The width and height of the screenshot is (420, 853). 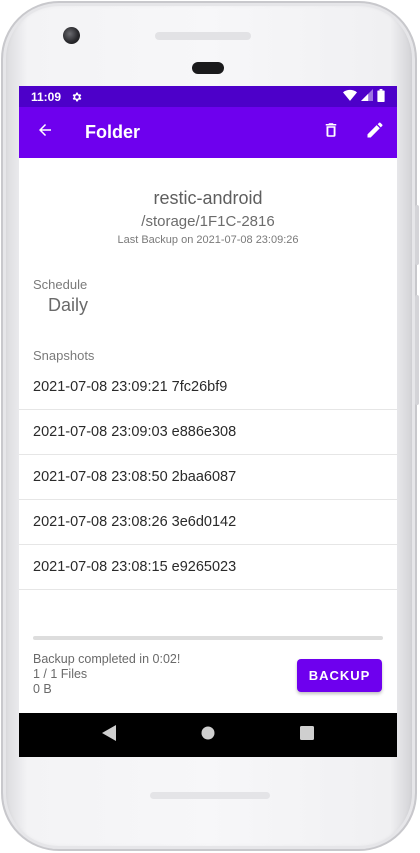 What do you see at coordinates (381, 96) in the screenshot?
I see `battery-icon` at bounding box center [381, 96].